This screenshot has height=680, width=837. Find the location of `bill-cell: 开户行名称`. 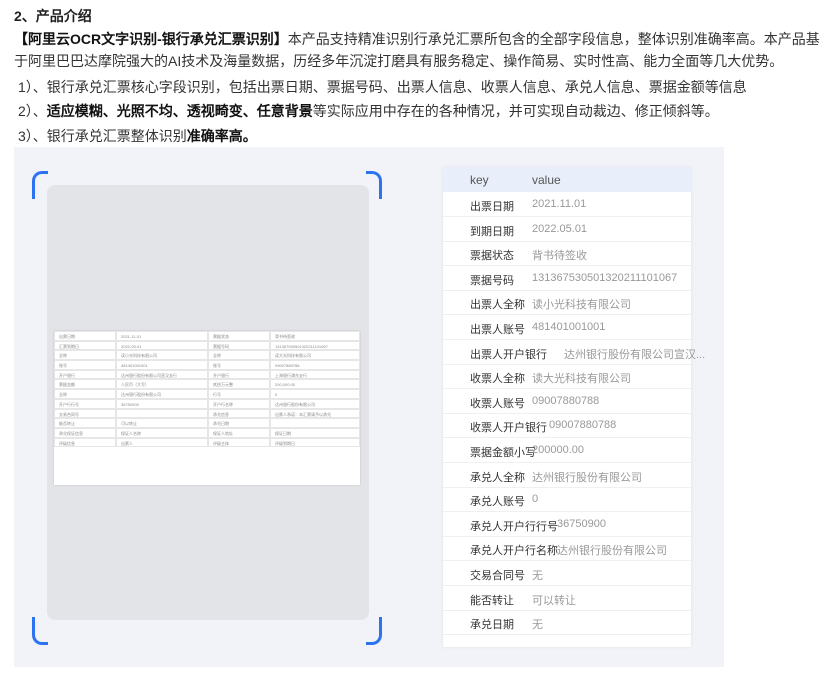

bill-cell: 开户行名称 is located at coordinates (239, 403).